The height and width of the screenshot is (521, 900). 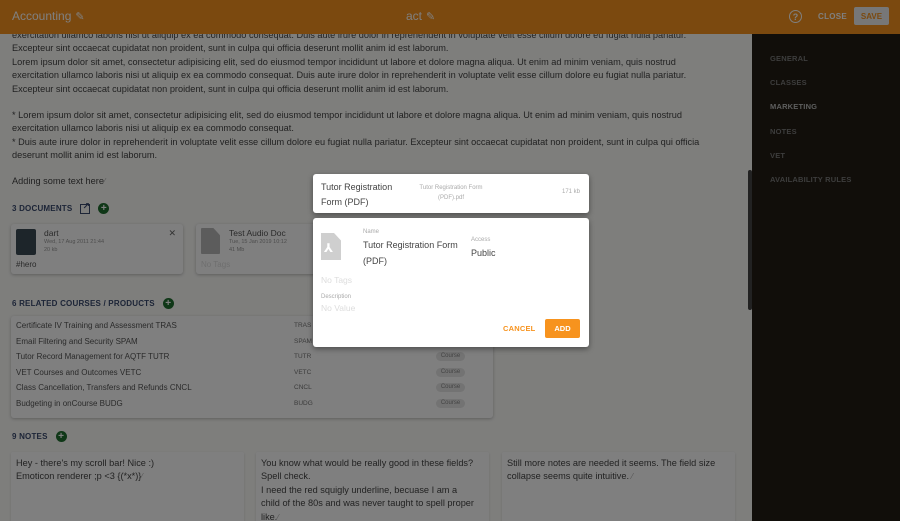 I want to click on file-title: Tutor Registration Form (PDF), so click(x=357, y=194).